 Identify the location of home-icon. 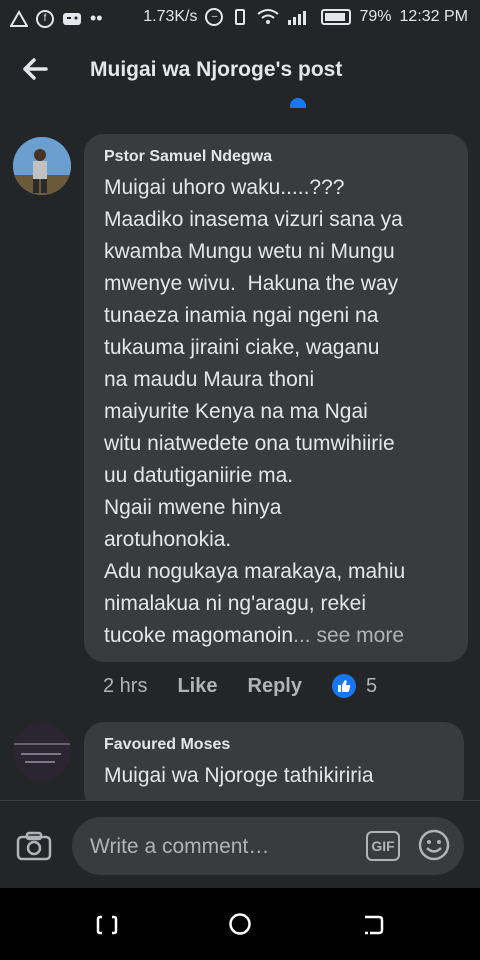
(240, 924).